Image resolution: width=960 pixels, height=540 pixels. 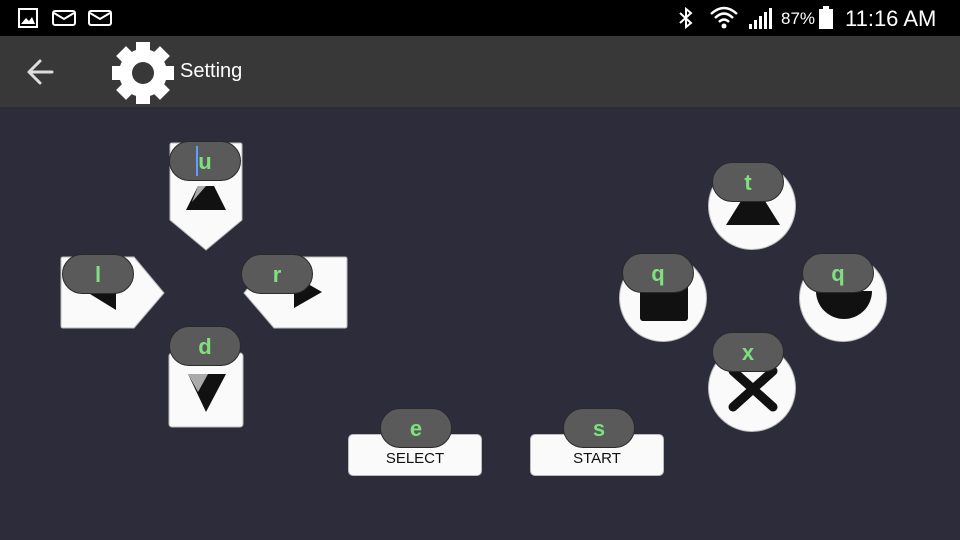 I want to click on app-bar: Setting, so click(x=480, y=71).